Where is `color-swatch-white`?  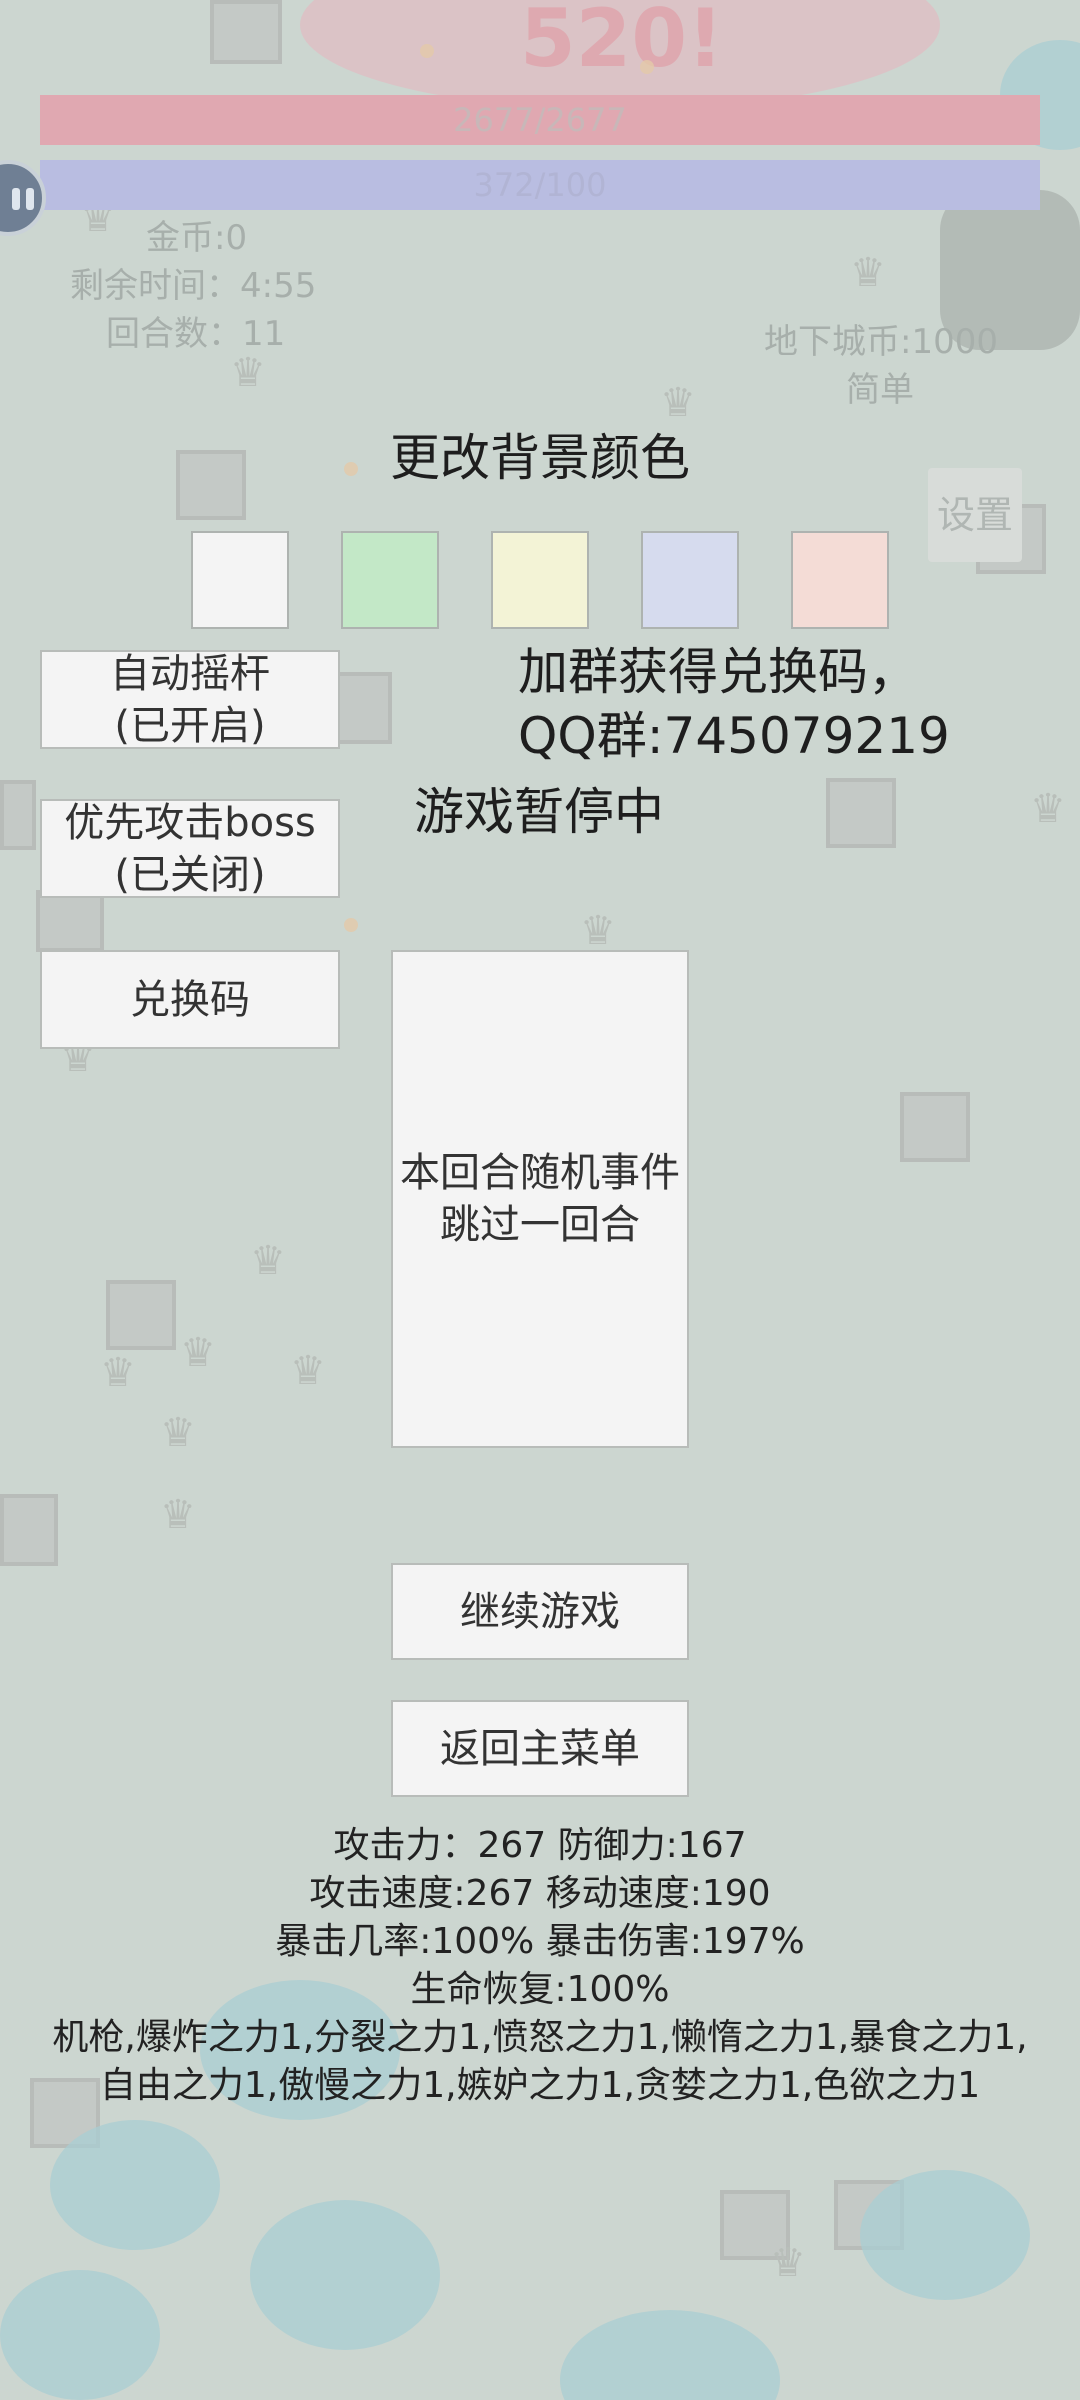
color-swatch-white is located at coordinates (240, 580).